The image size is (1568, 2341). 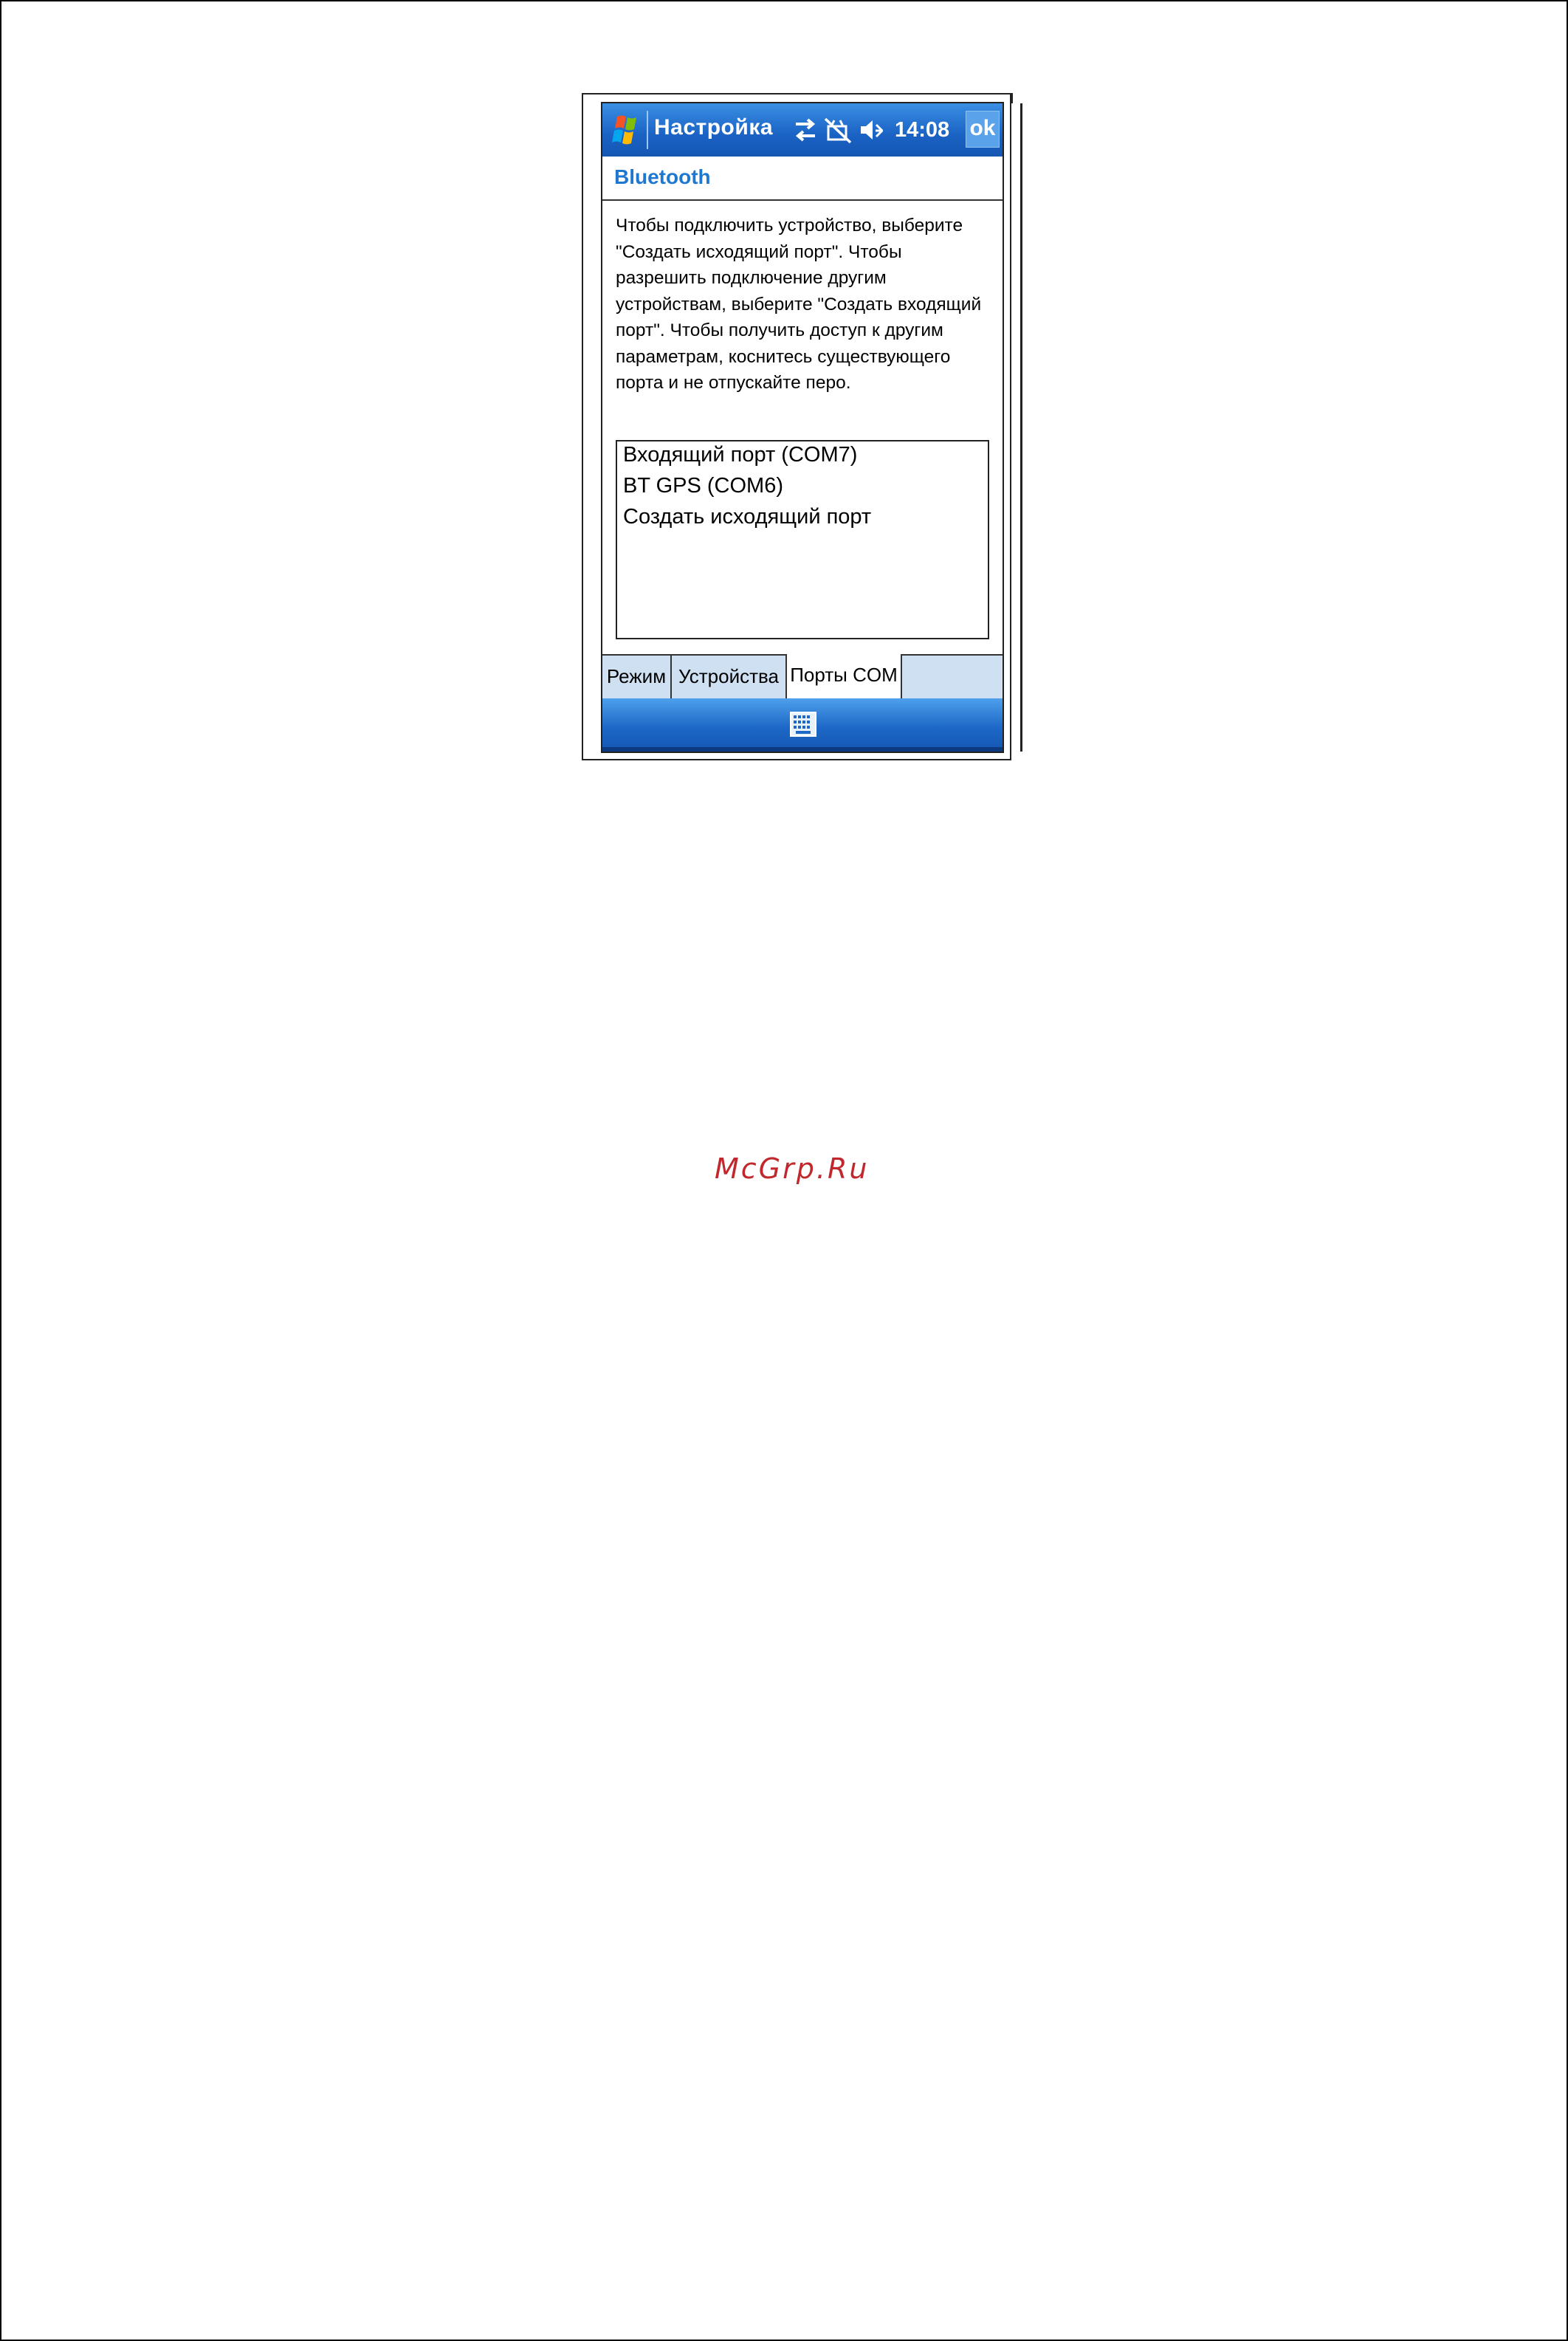 I want to click on title-bar: Настройка 14:08 ok, so click(x=802, y=130).